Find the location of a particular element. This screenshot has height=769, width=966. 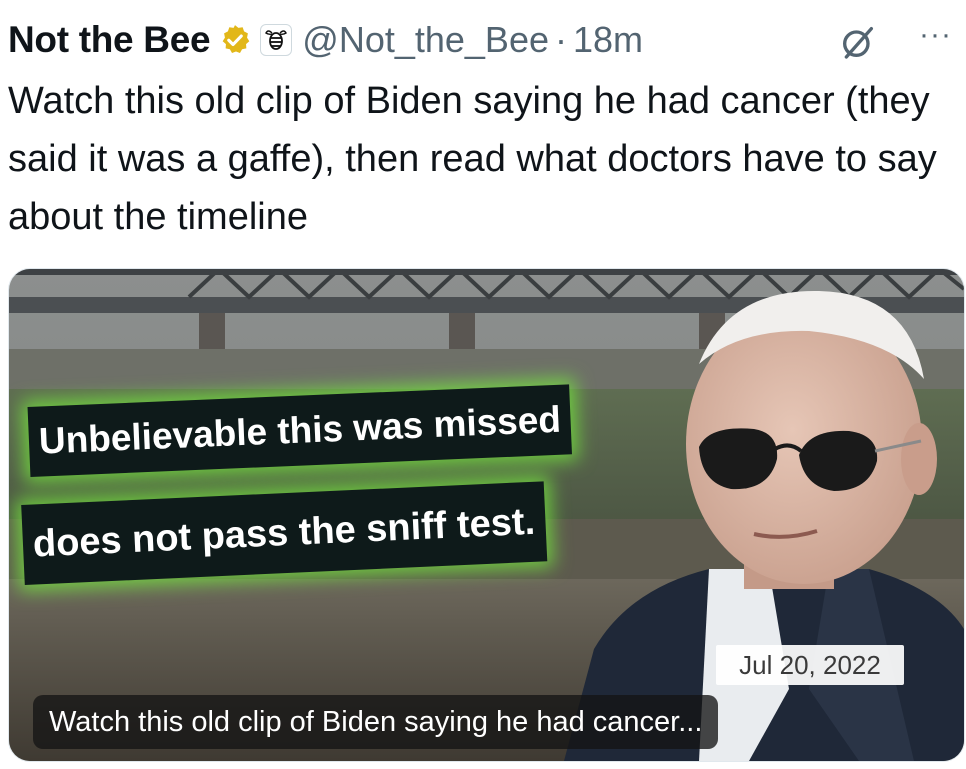

verified-badge-icon is located at coordinates (235, 40).